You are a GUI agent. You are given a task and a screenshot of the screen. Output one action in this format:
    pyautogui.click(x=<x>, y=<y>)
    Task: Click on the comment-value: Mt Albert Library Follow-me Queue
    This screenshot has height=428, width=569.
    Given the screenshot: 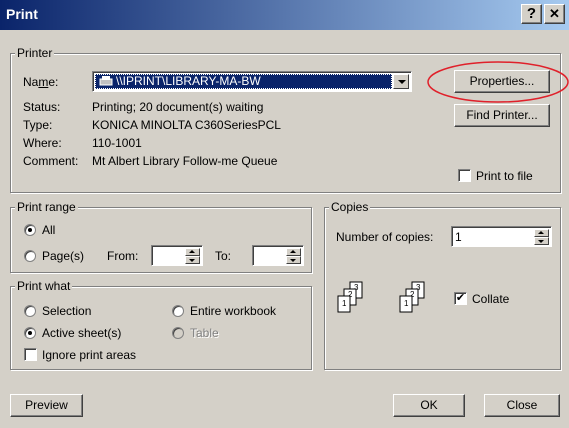 What is the action you would take?
    pyautogui.click(x=185, y=161)
    